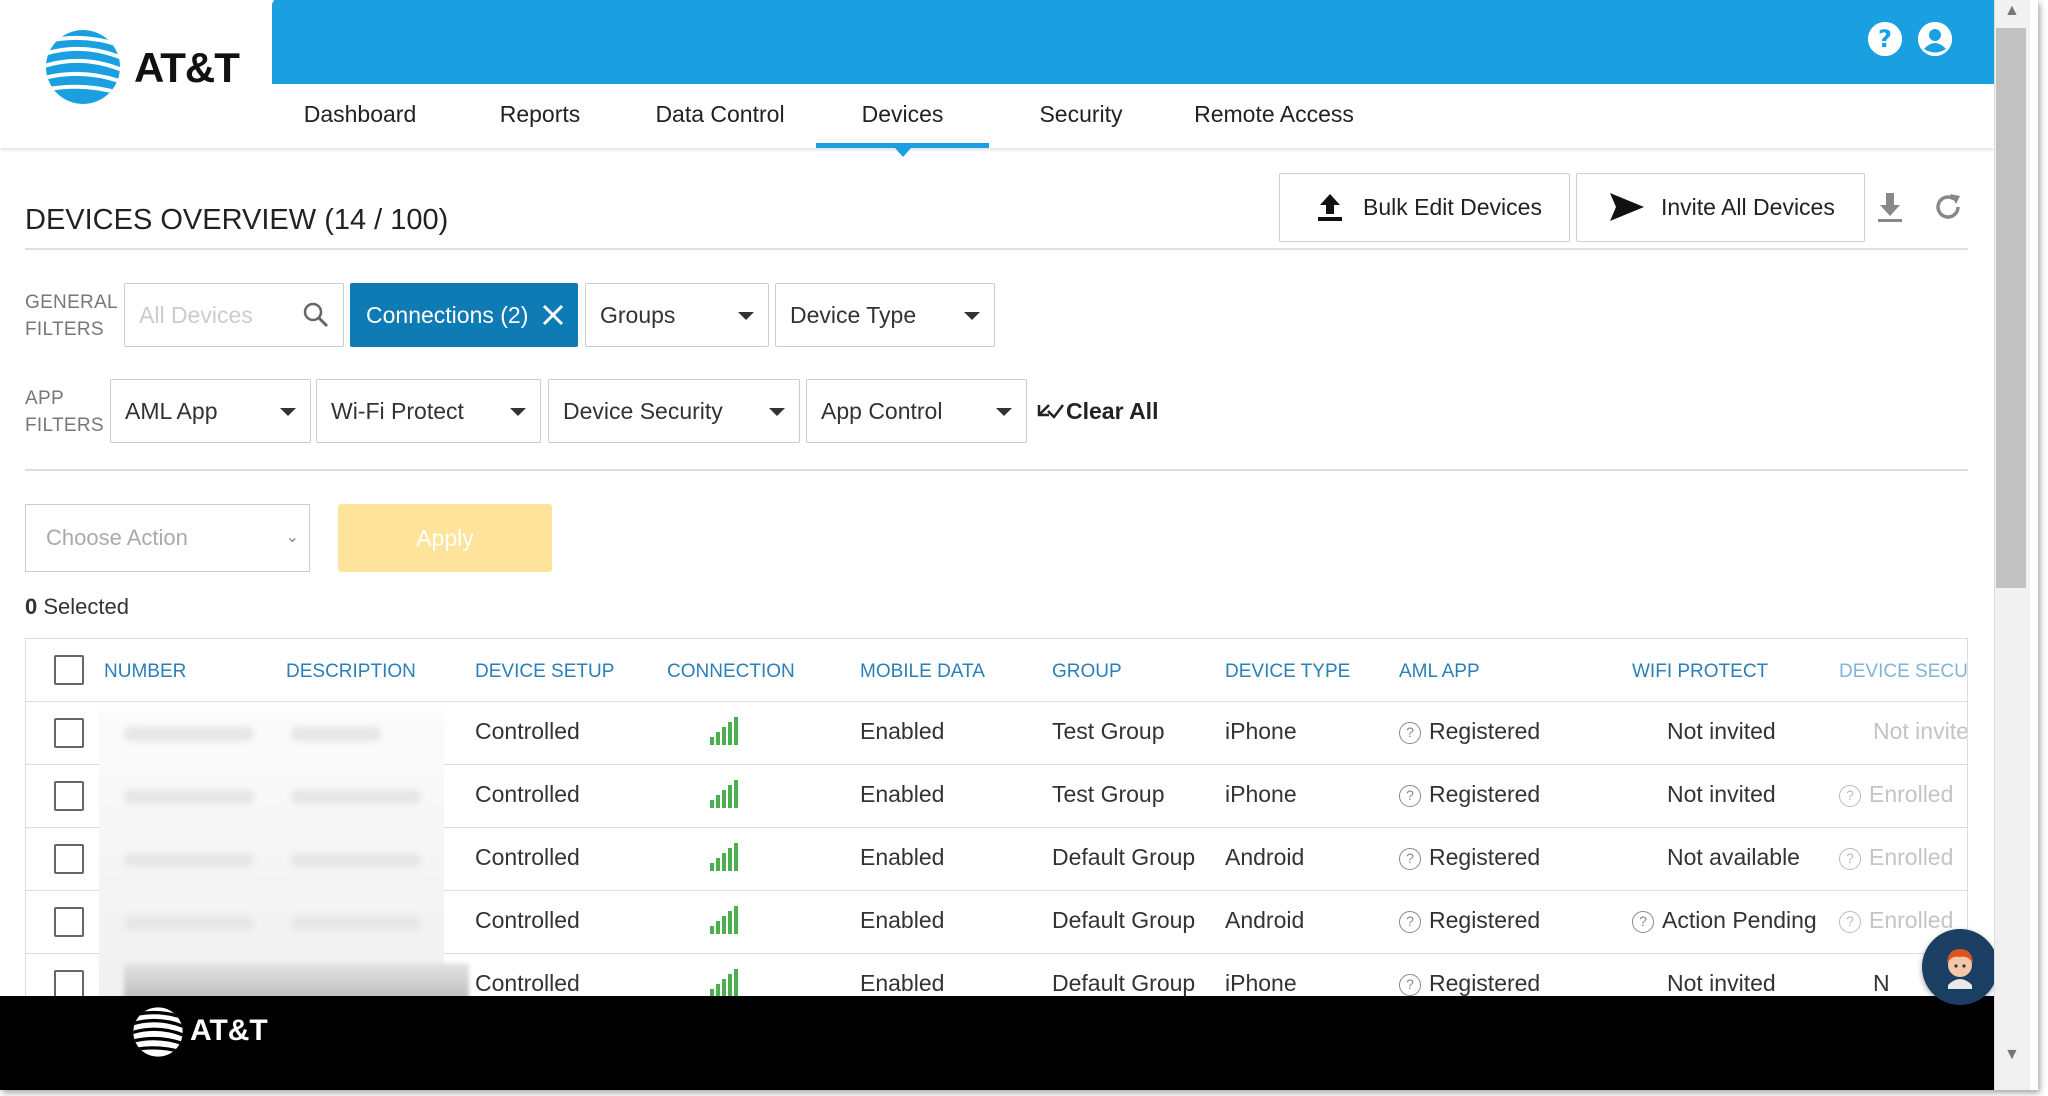 The height and width of the screenshot is (1096, 2048). What do you see at coordinates (731, 670) in the screenshot?
I see `column-header-connection: CONNECTION` at bounding box center [731, 670].